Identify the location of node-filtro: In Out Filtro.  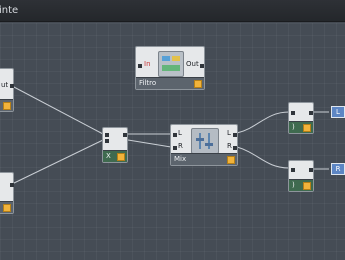
(170, 68).